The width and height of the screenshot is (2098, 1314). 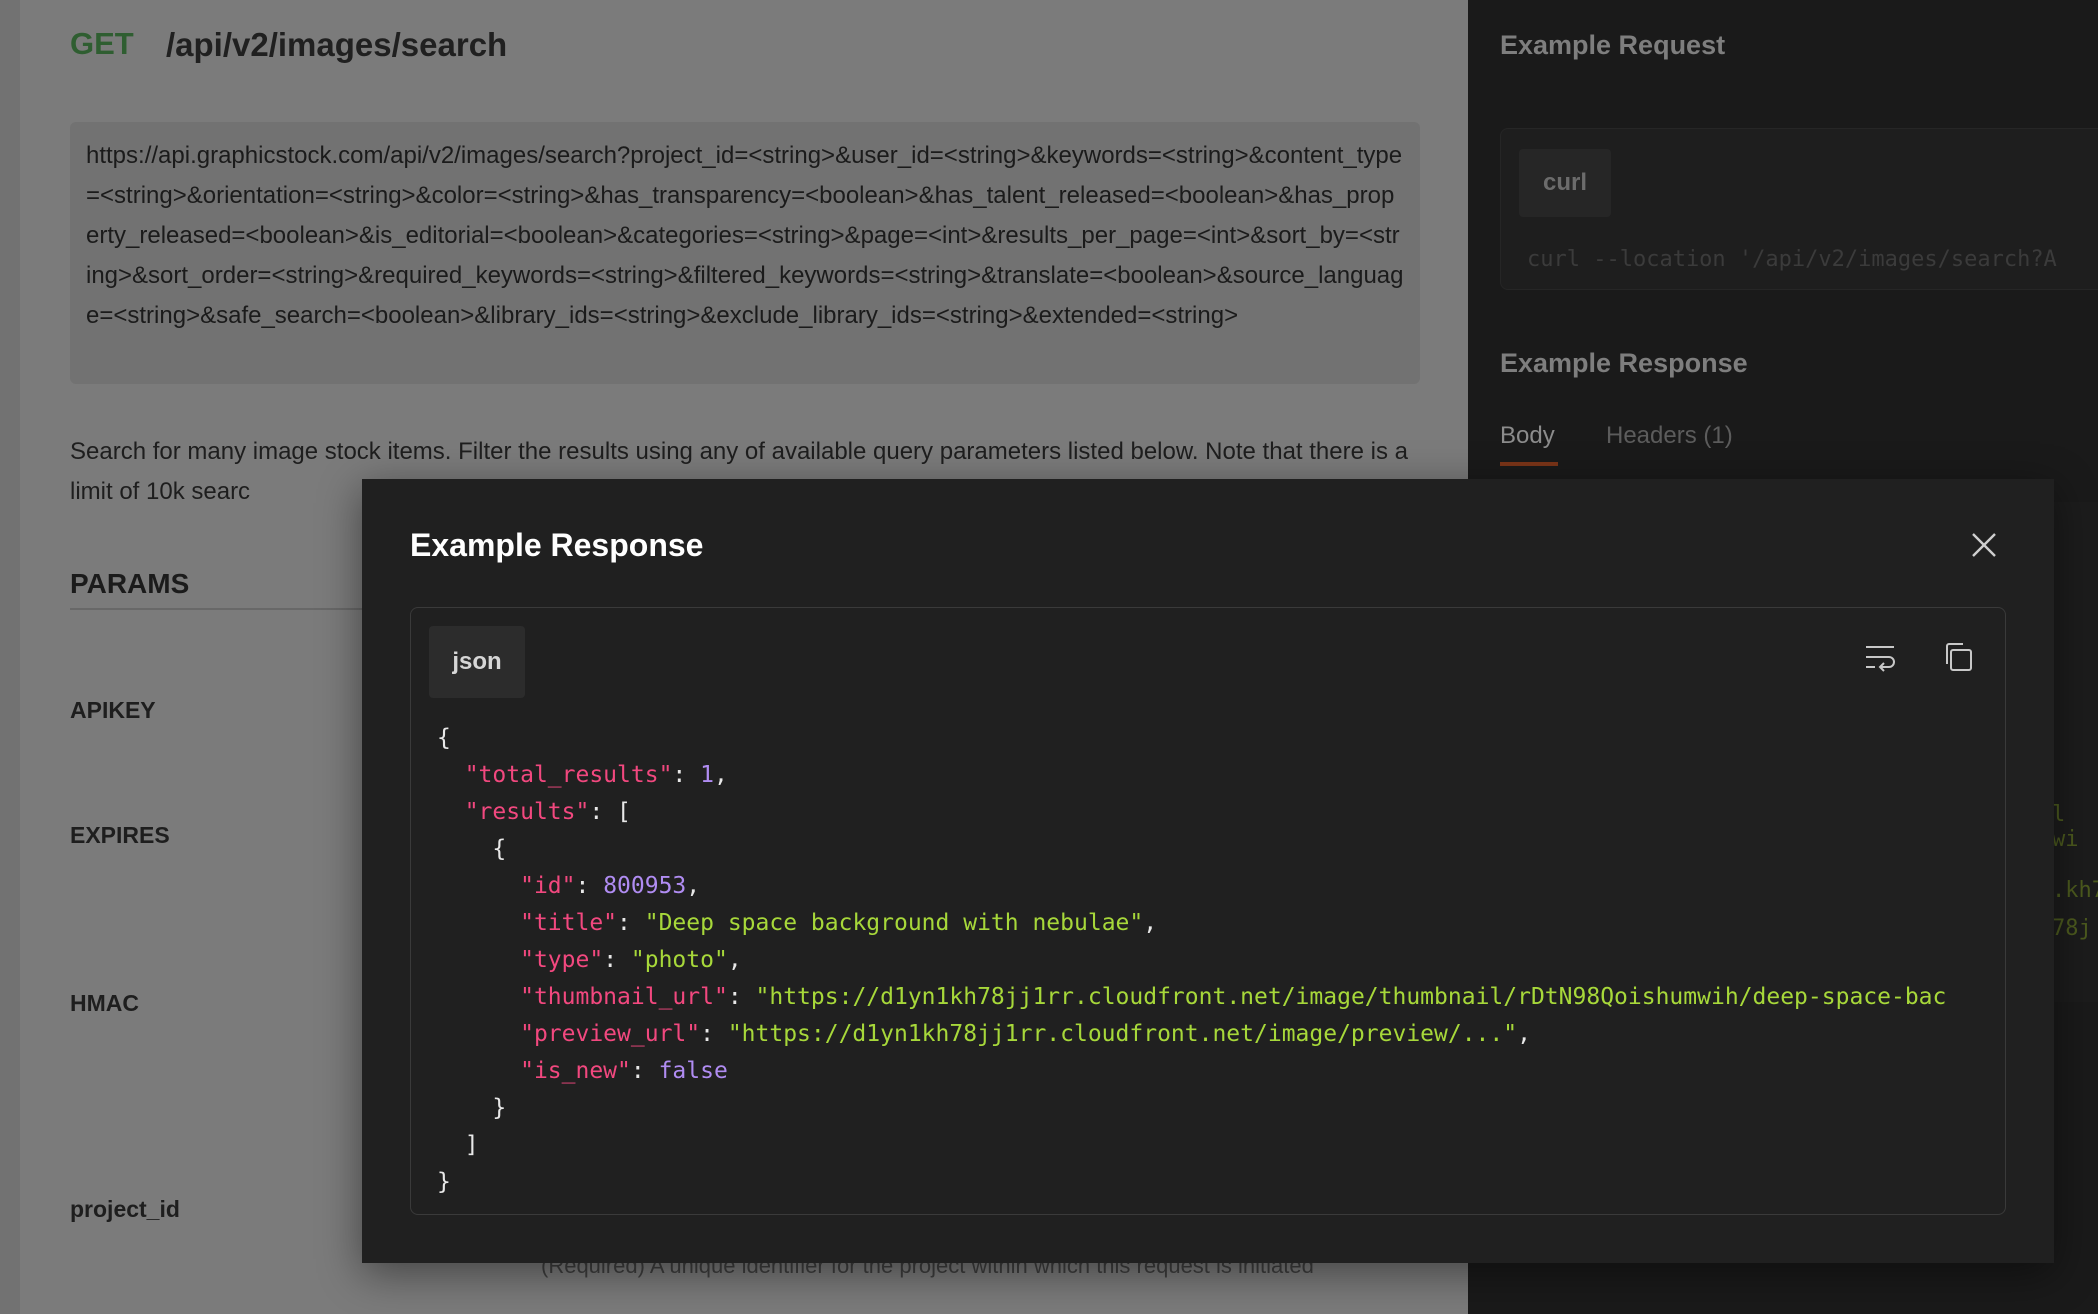 What do you see at coordinates (1565, 183) in the screenshot?
I see `request-lang-tag: curl` at bounding box center [1565, 183].